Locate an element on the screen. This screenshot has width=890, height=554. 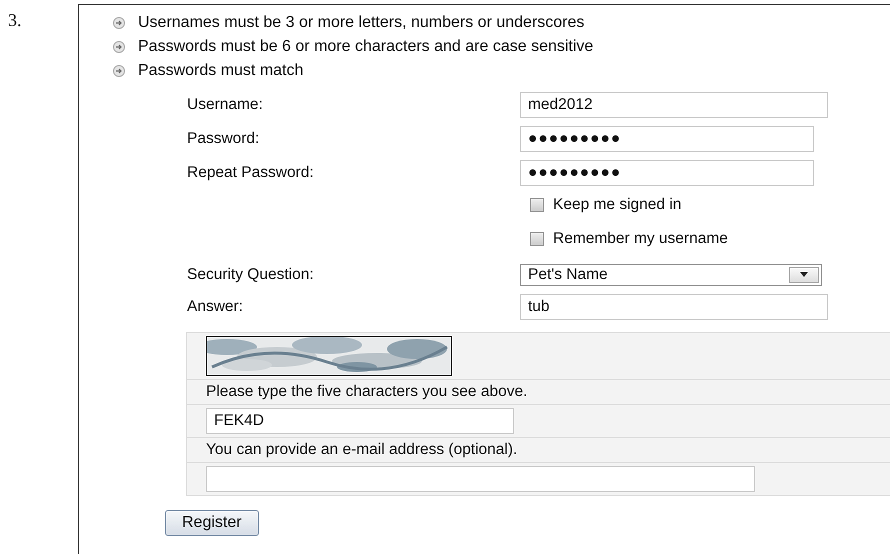
email-field is located at coordinates (480, 479).